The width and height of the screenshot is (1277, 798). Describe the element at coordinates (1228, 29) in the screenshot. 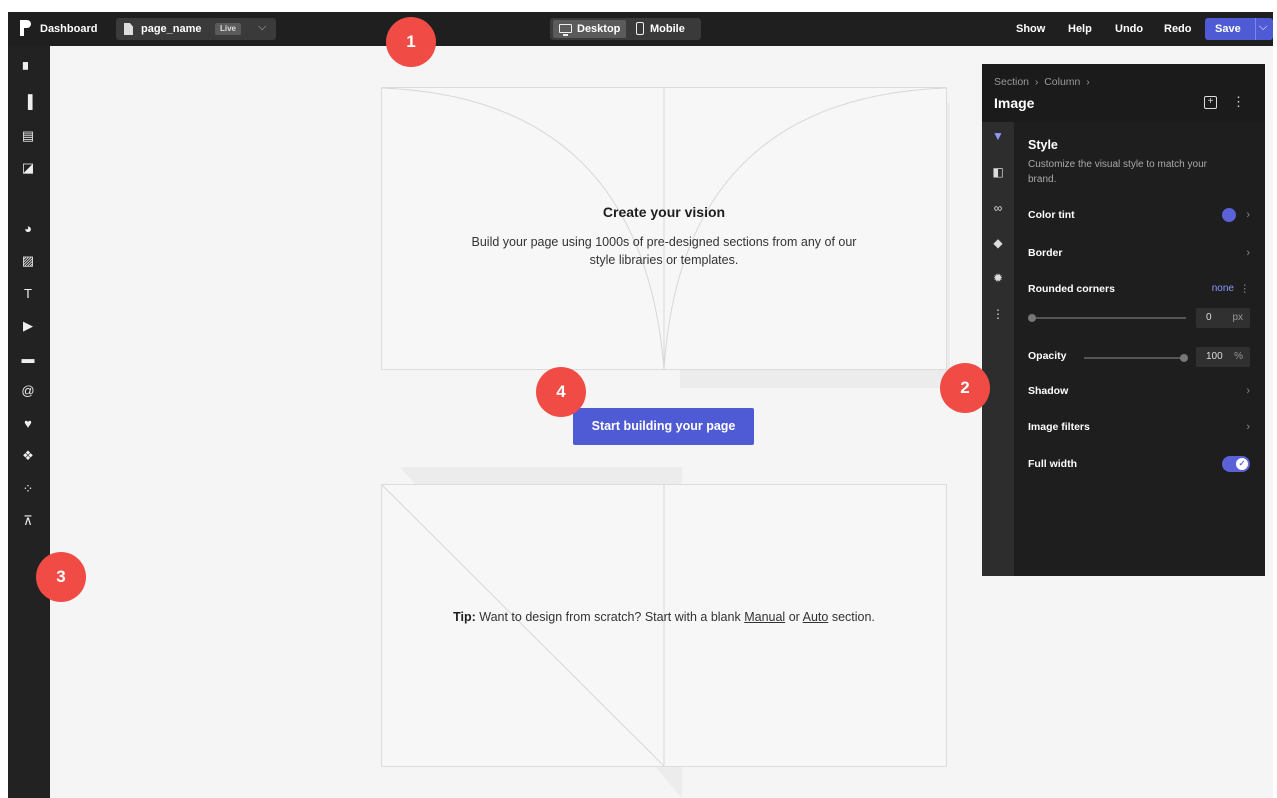

I see `save-label: Save` at that location.